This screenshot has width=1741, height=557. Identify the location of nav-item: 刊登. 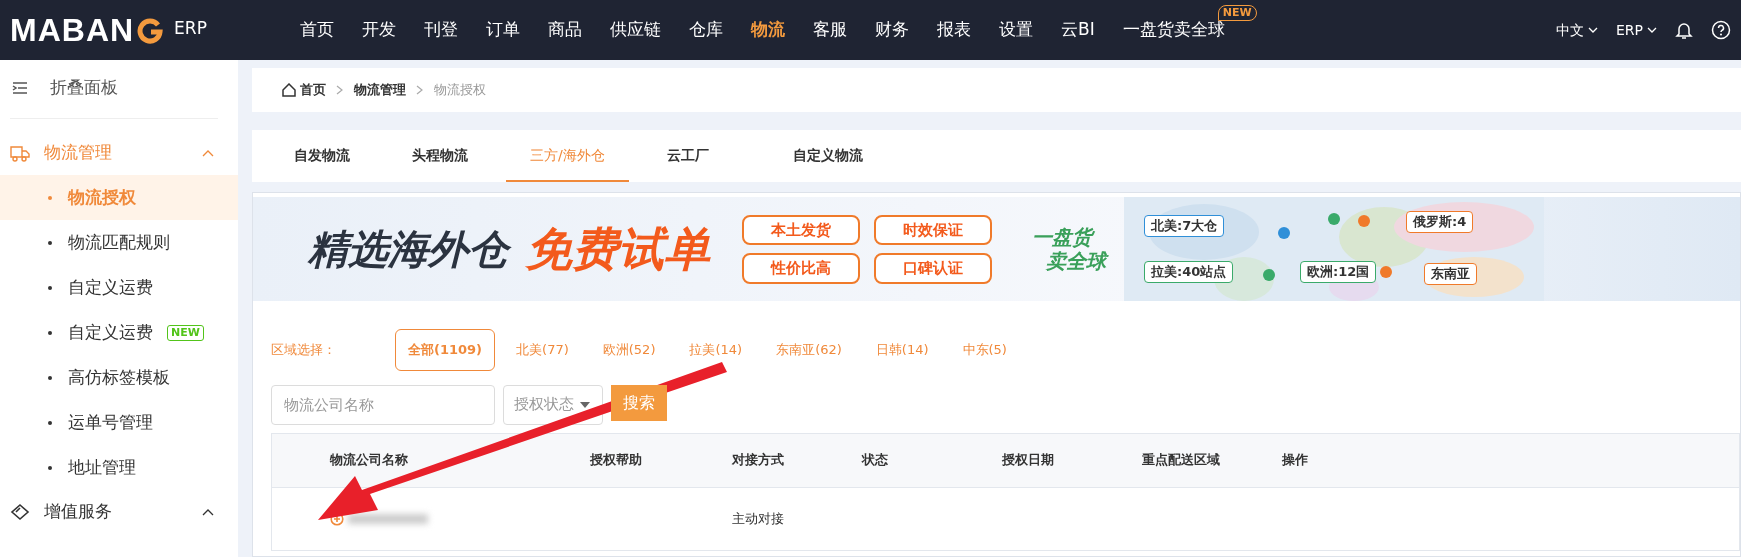
(441, 30).